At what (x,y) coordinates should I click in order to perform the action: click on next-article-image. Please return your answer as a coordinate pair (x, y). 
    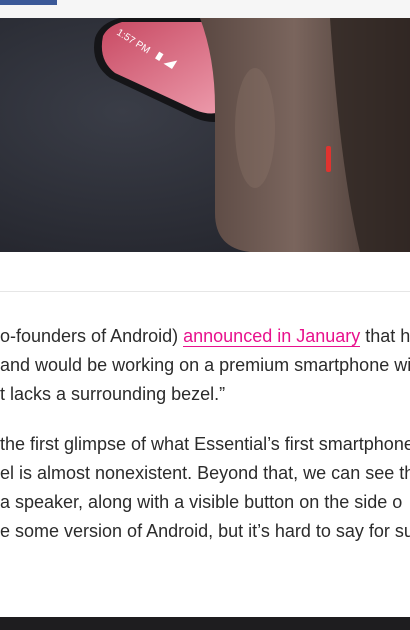
    Looking at the image, I should click on (205, 623).